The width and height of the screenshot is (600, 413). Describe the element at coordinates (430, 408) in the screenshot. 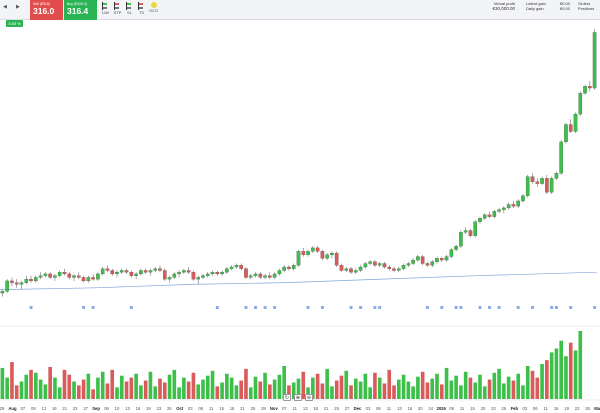

I see `x-axis-tick-label: 24` at that location.